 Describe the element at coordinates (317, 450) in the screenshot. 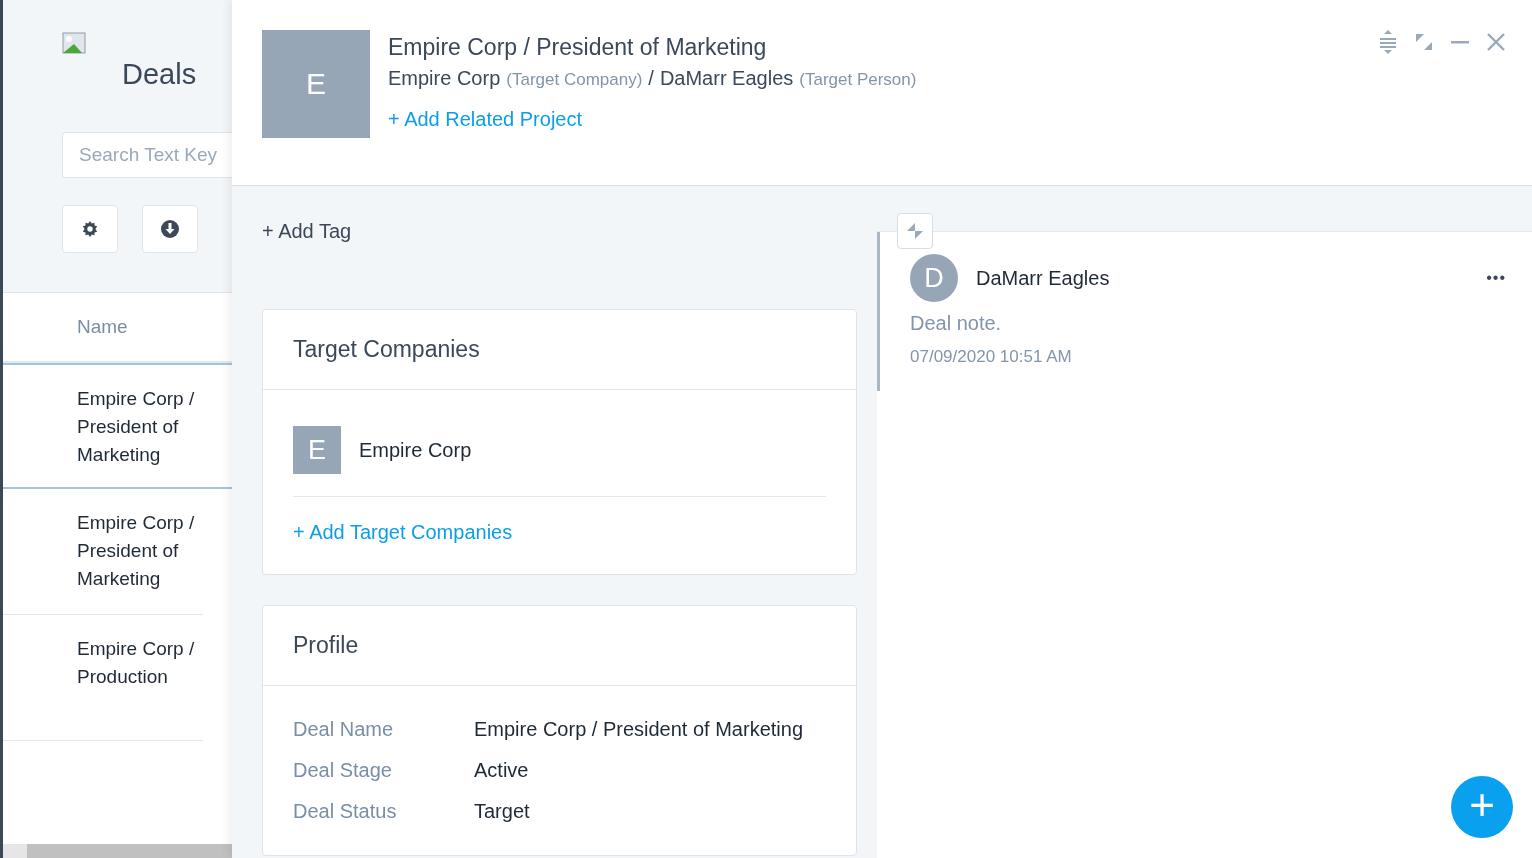

I see `company-avatar: E` at that location.